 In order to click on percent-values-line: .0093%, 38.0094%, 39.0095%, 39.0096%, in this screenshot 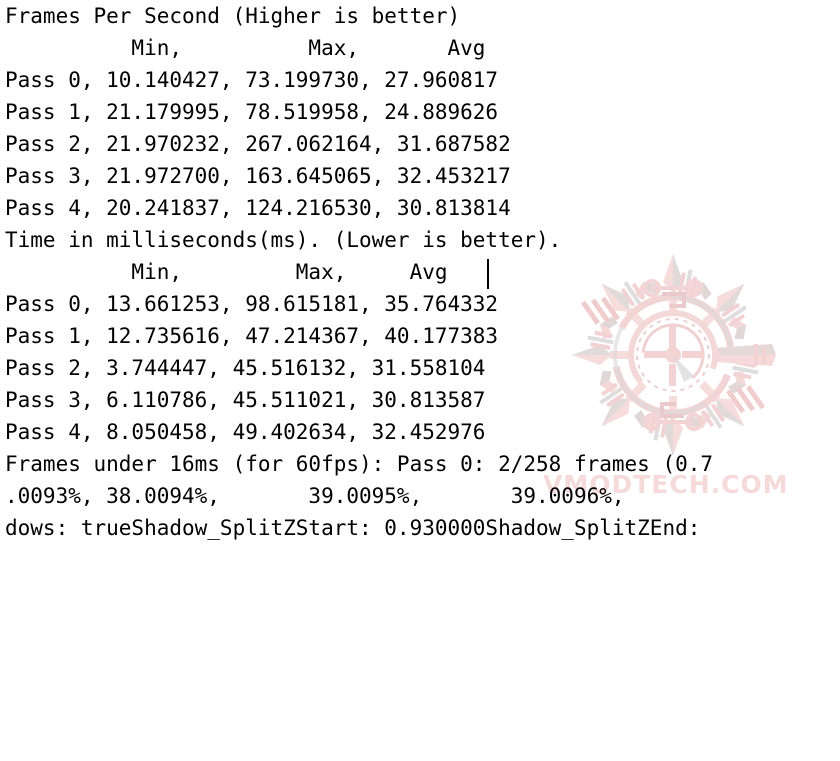, I will do `click(315, 496)`.